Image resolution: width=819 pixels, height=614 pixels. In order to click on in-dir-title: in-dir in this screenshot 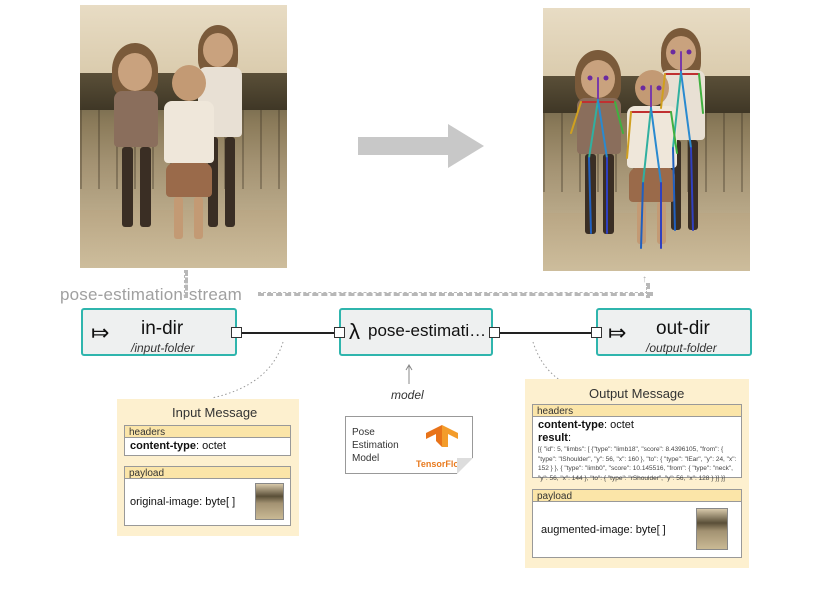, I will do `click(162, 328)`.